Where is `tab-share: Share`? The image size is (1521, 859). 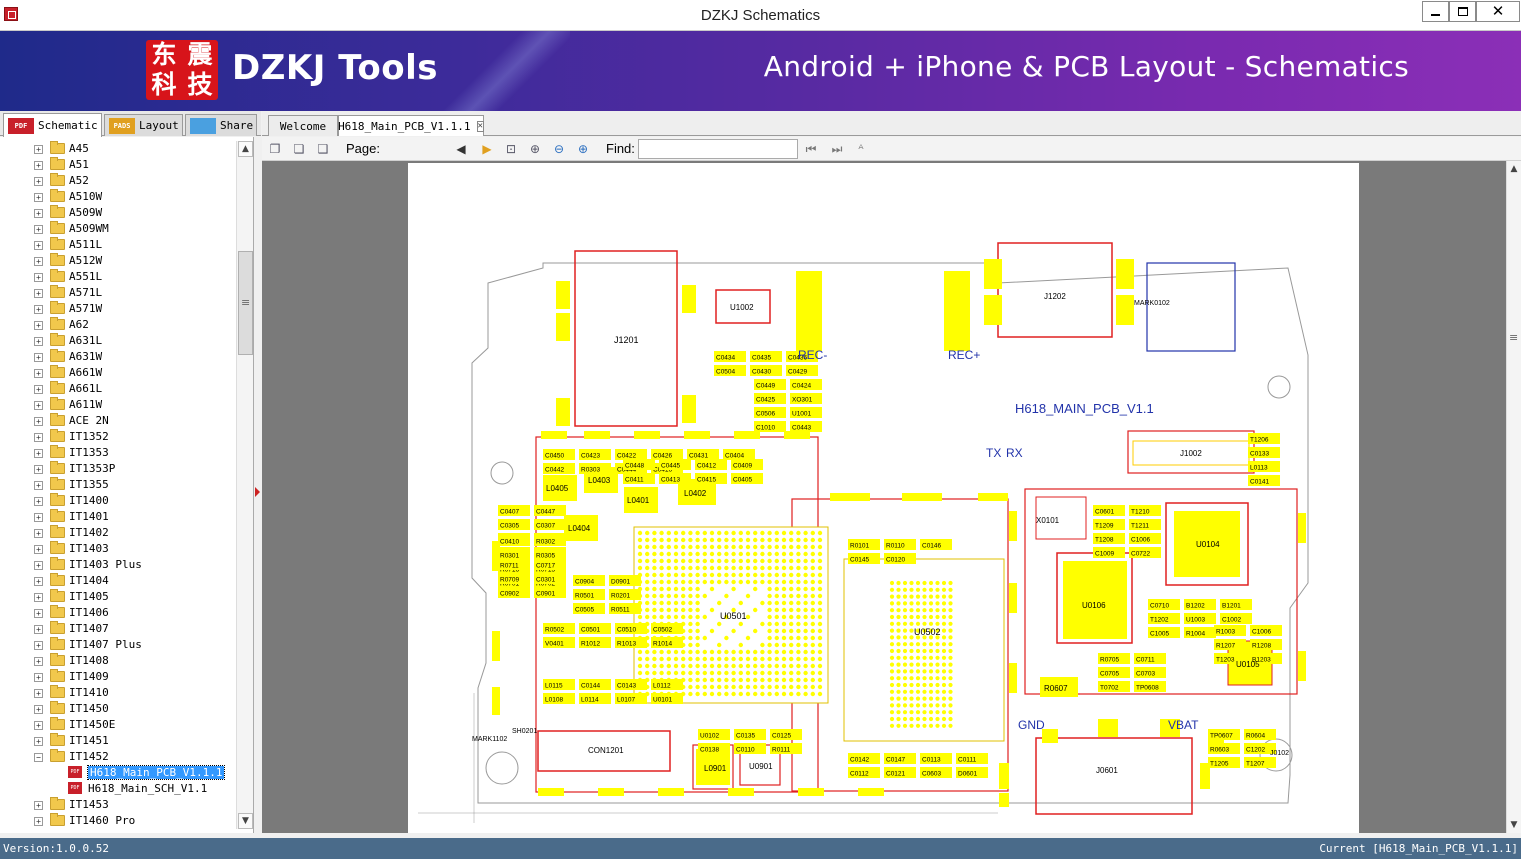
tab-share: Share is located at coordinates (221, 125).